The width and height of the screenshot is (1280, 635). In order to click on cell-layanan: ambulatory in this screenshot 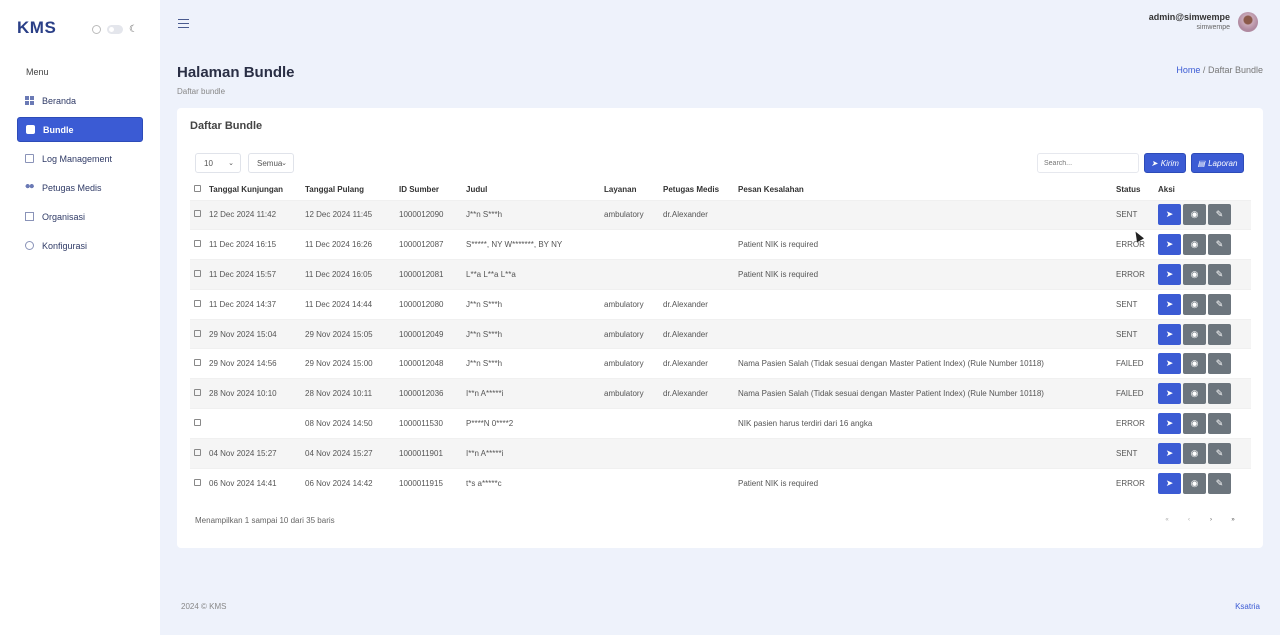, I will do `click(633, 304)`.